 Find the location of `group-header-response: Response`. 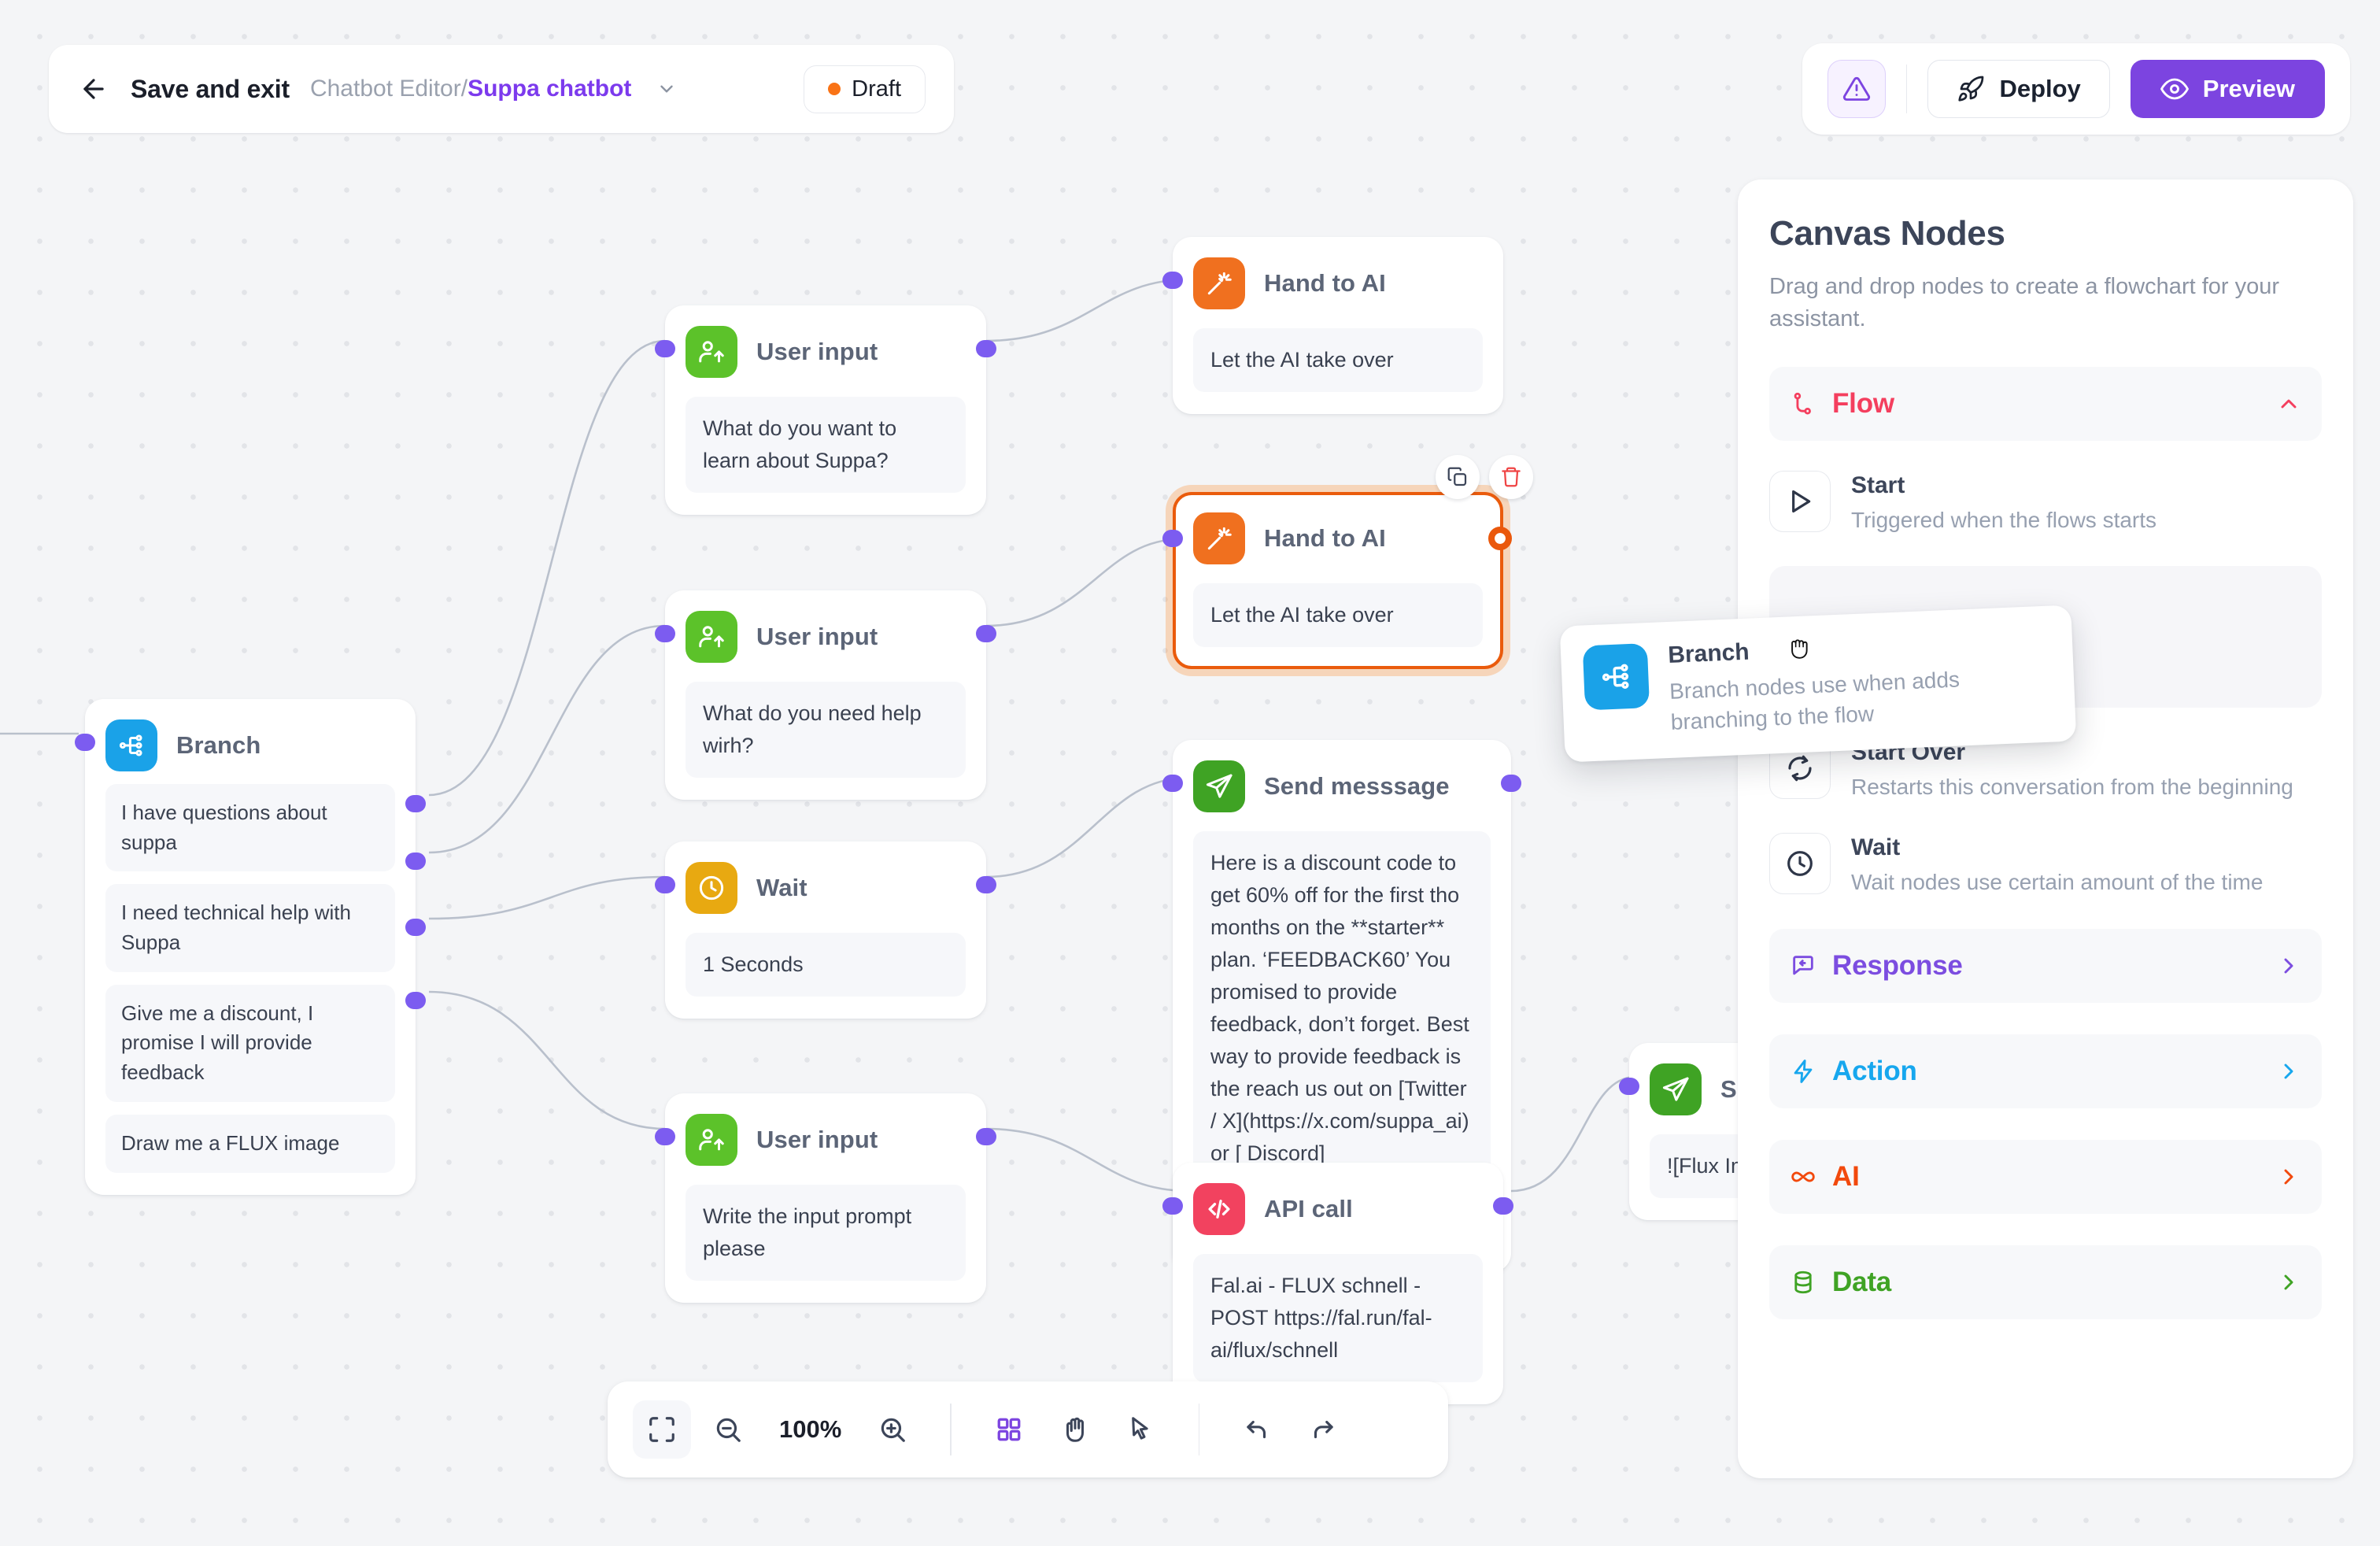

group-header-response: Response is located at coordinates (2046, 967).